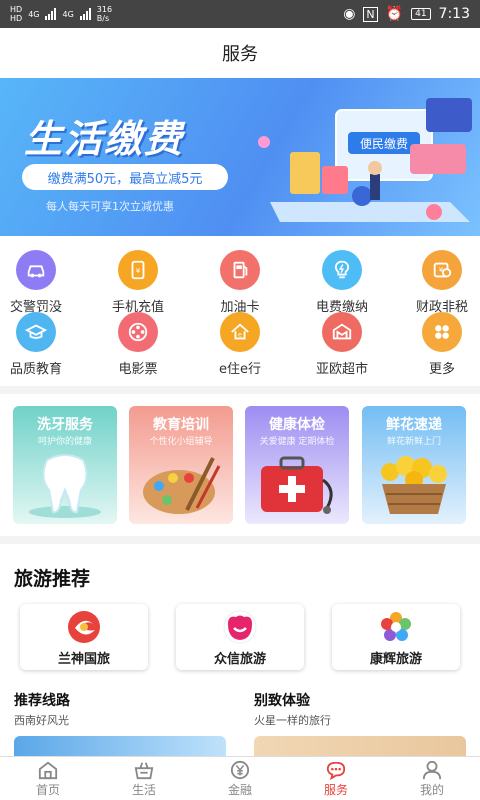 The height and width of the screenshot is (800, 480). What do you see at coordinates (413, 442) in the screenshot?
I see `card-subtitle: 鲜花新鲜上门` at bounding box center [413, 442].